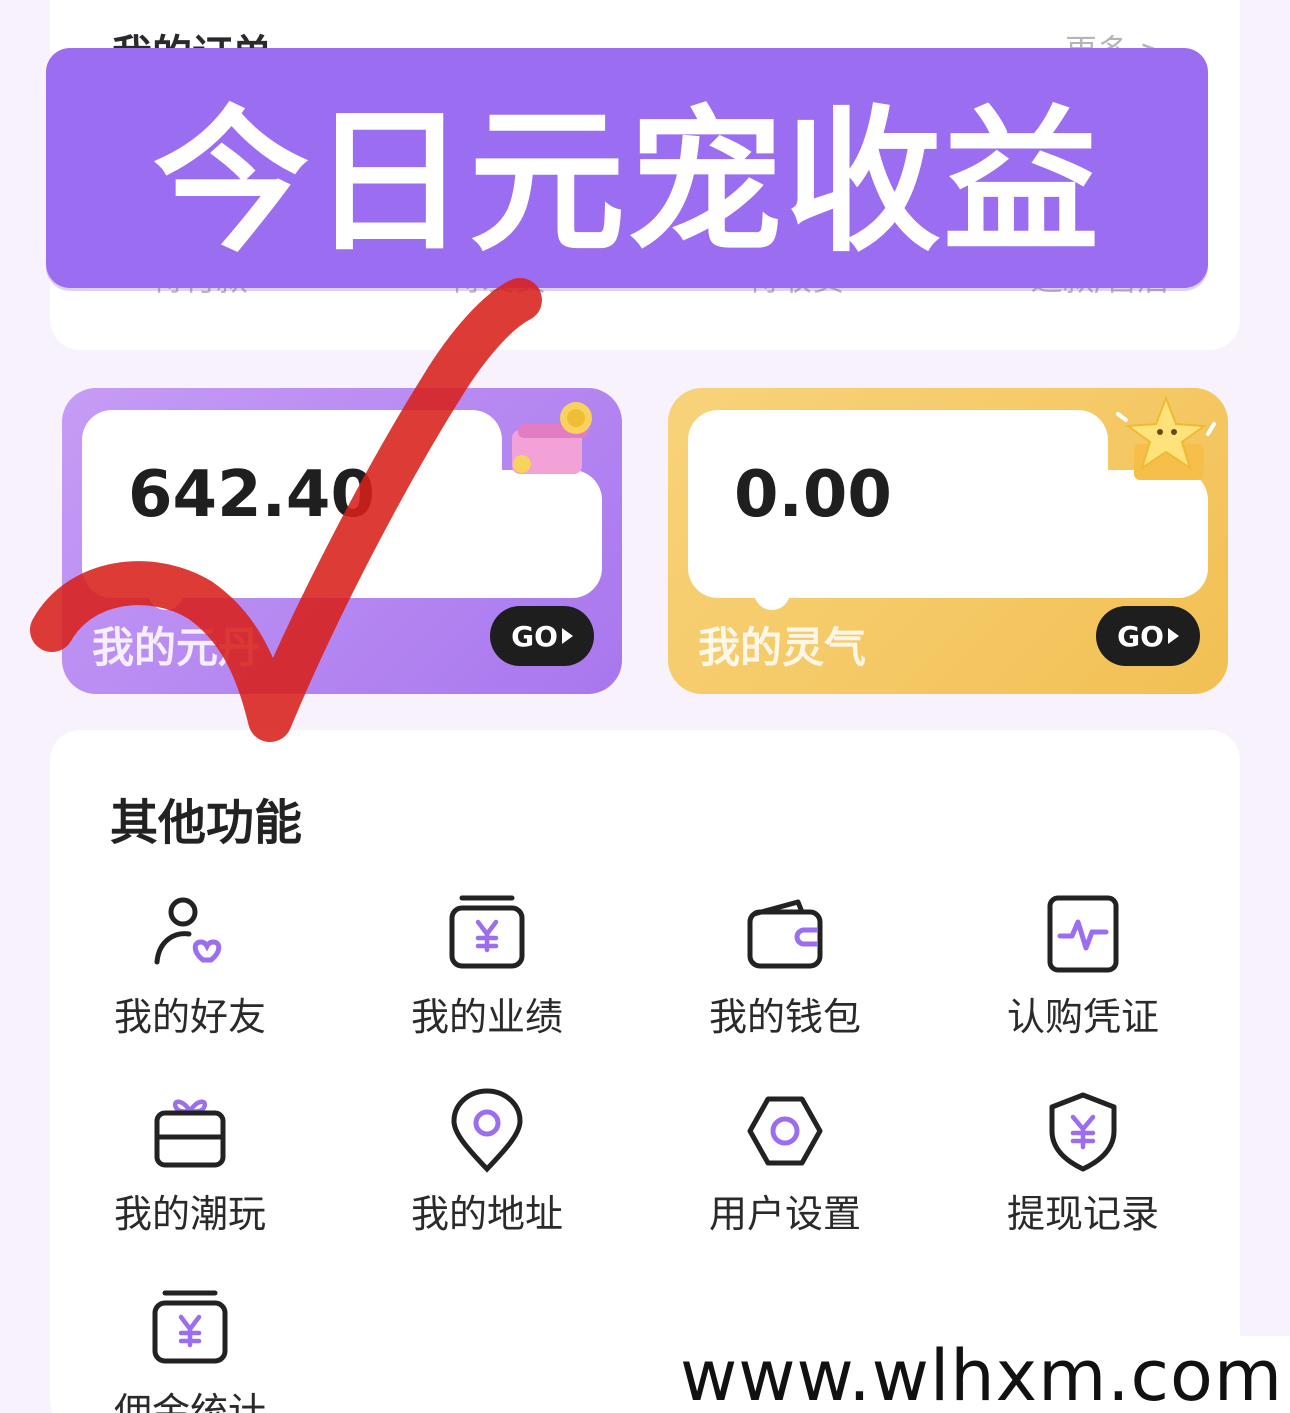 The width and height of the screenshot is (1290, 1413). What do you see at coordinates (1082, 1214) in the screenshot?
I see `function-label: 提现记录` at bounding box center [1082, 1214].